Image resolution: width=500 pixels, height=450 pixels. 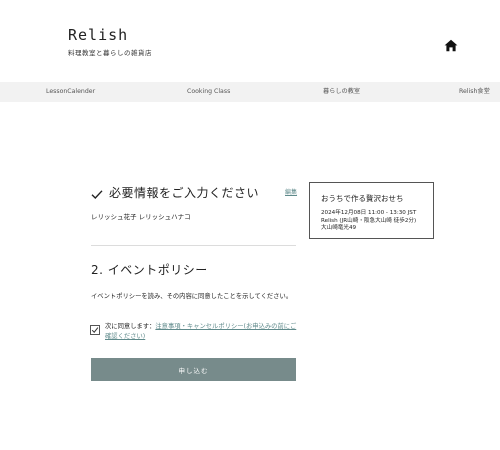 What do you see at coordinates (339, 228) in the screenshot?
I see `summary-address: 大山崎竜光49` at bounding box center [339, 228].